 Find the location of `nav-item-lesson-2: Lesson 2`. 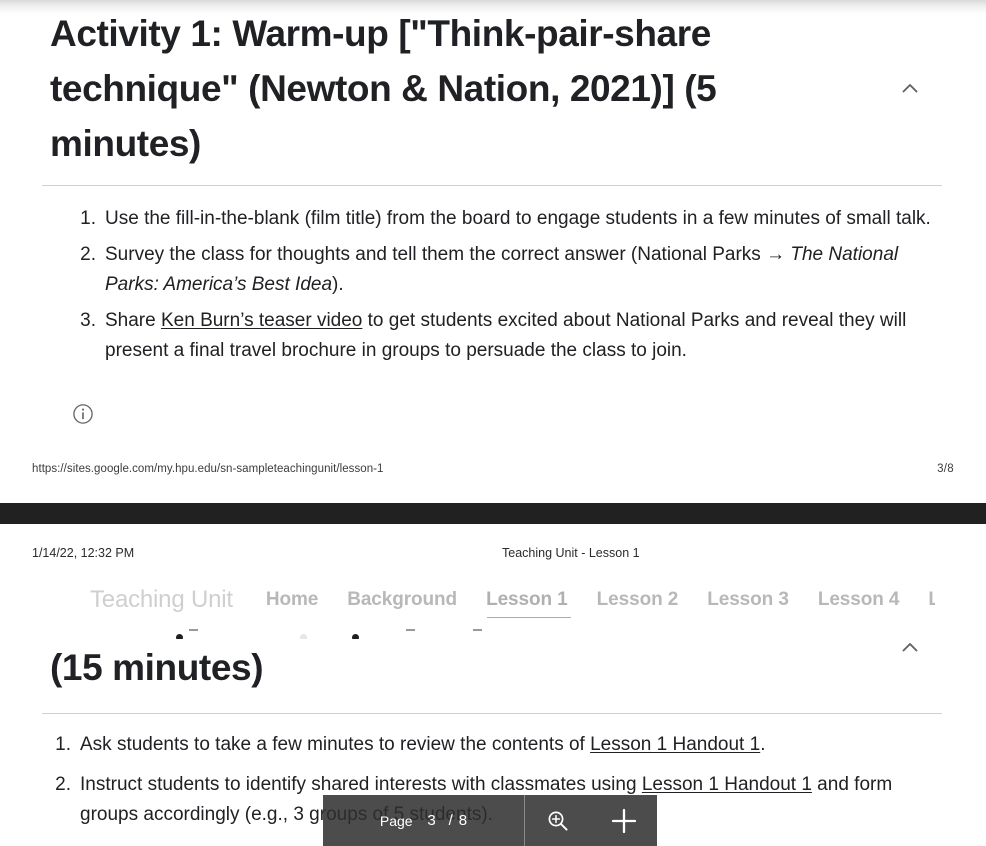

nav-item-lesson-2: Lesson 2 is located at coordinates (638, 600).